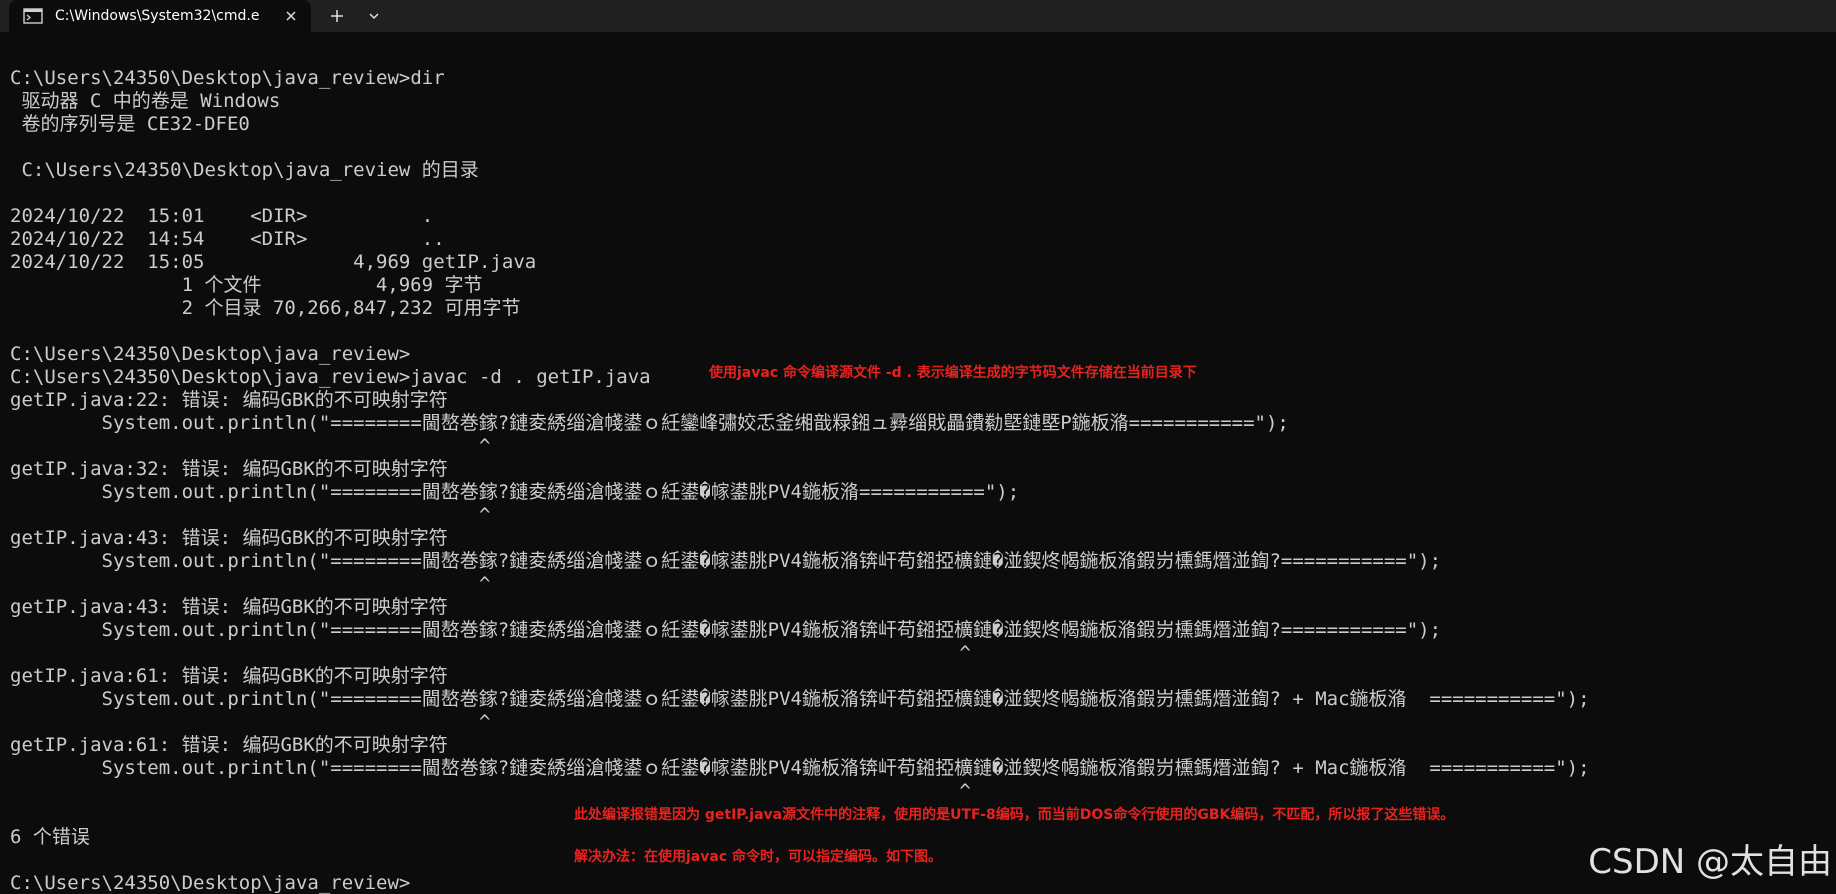 Image resolution: width=1836 pixels, height=894 pixels. I want to click on terminal-line: 2 个目录 70,266,847,232 可用字节, so click(265, 308).